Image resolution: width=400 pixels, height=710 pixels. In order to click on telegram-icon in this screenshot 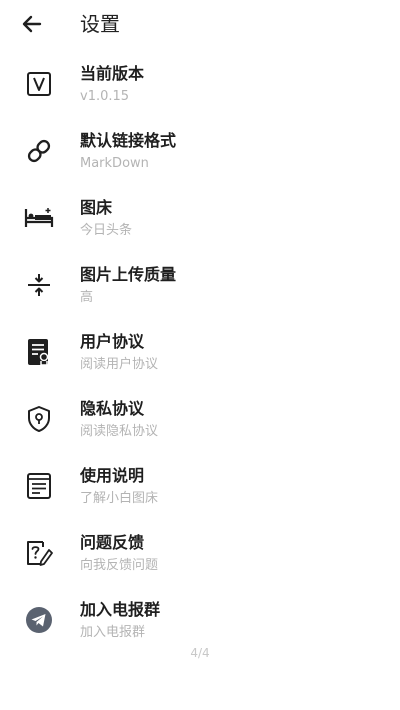, I will do `click(39, 620)`.